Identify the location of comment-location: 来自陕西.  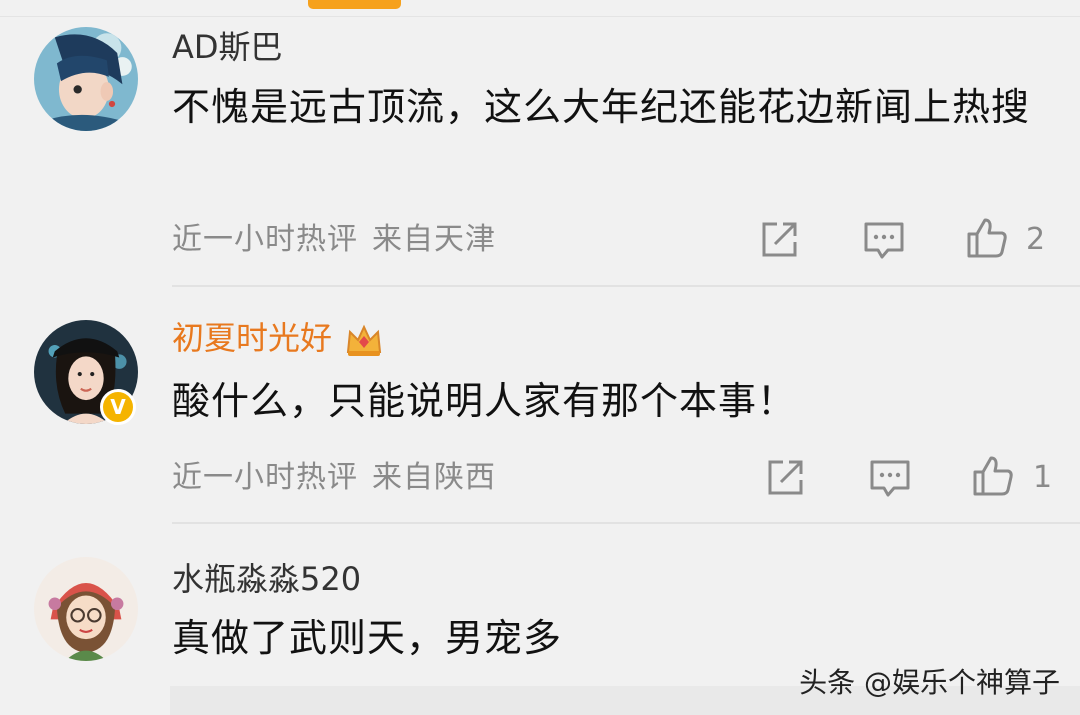
(434, 477).